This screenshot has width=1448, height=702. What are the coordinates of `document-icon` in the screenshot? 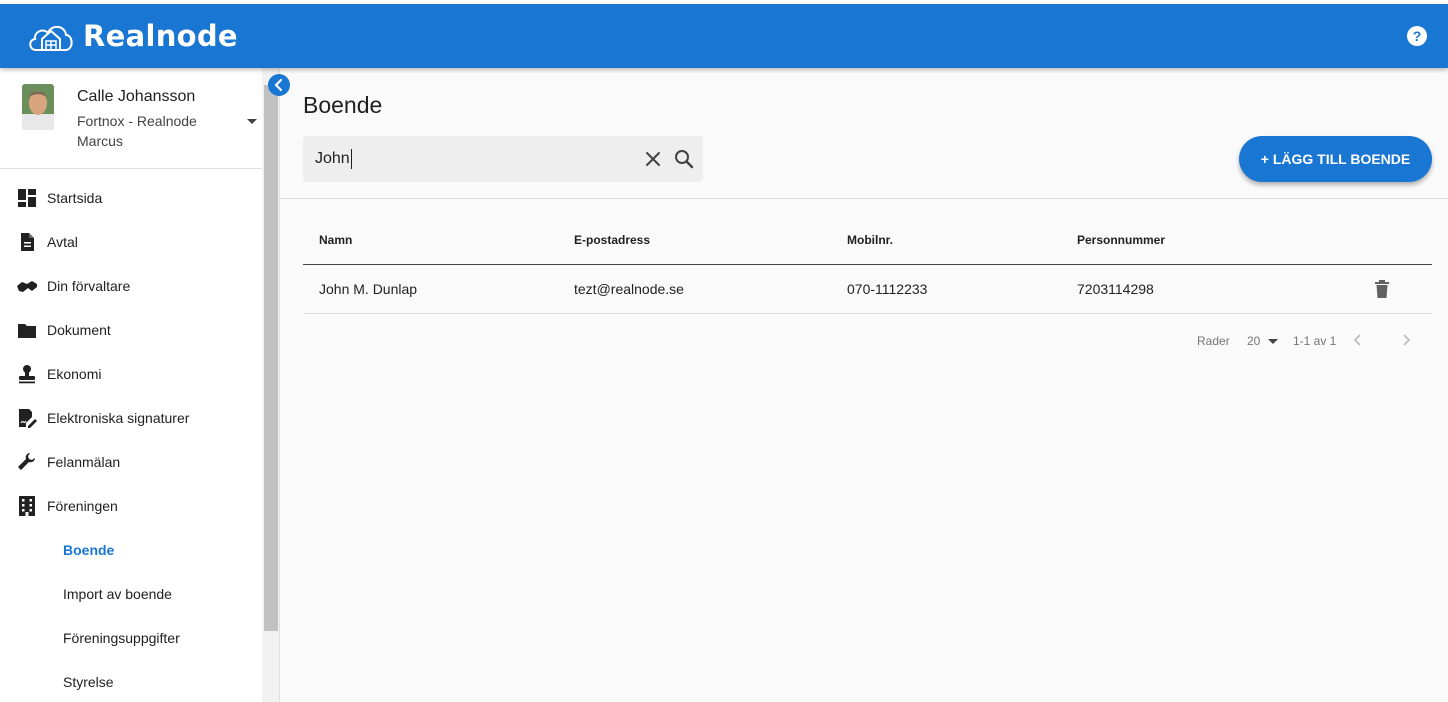 It's located at (27, 242).